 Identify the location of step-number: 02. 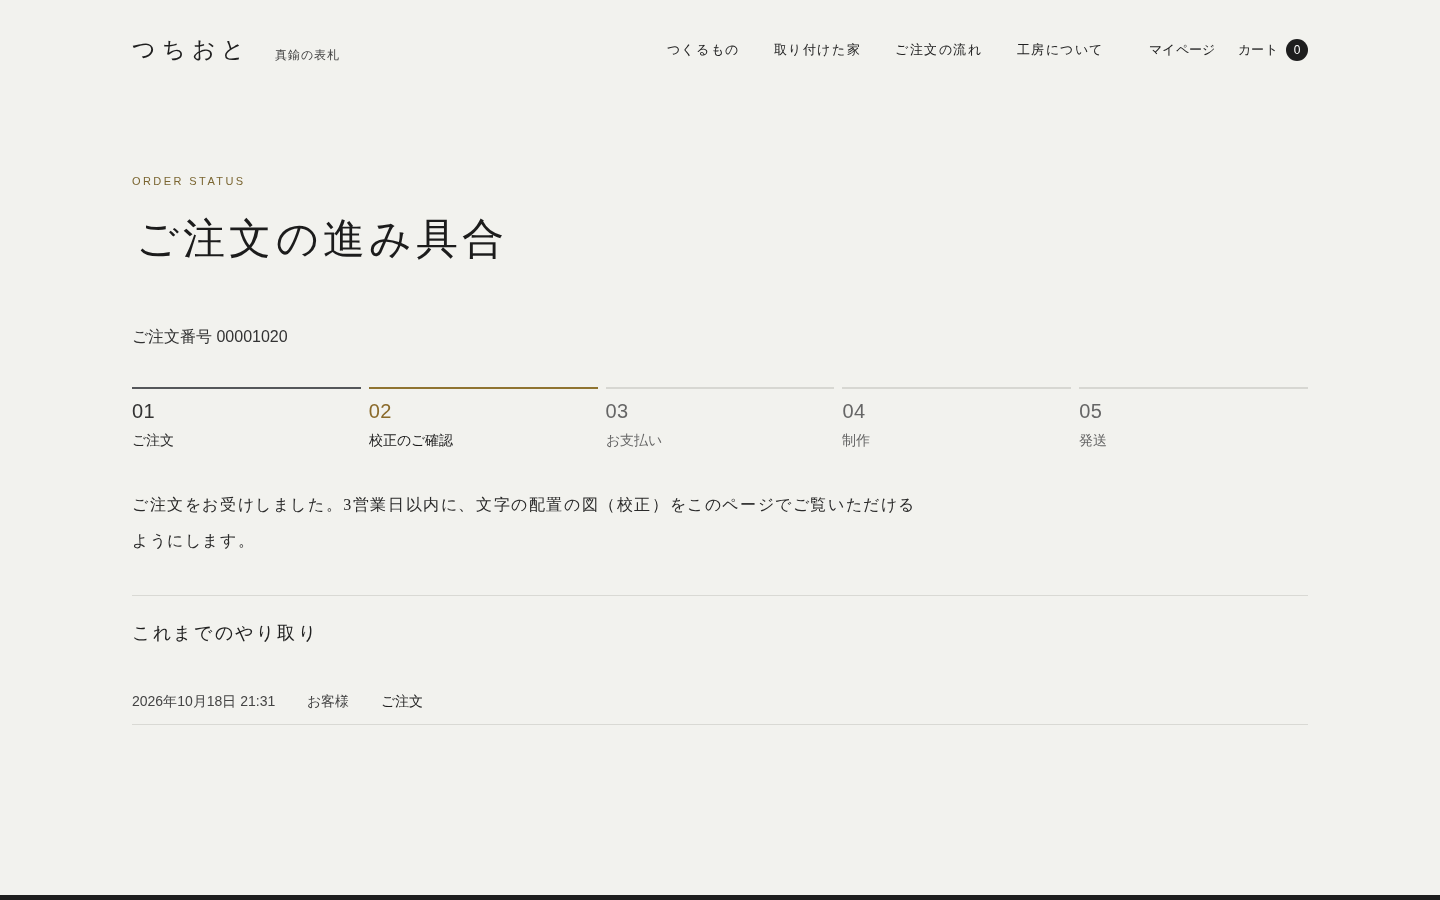
(380, 411).